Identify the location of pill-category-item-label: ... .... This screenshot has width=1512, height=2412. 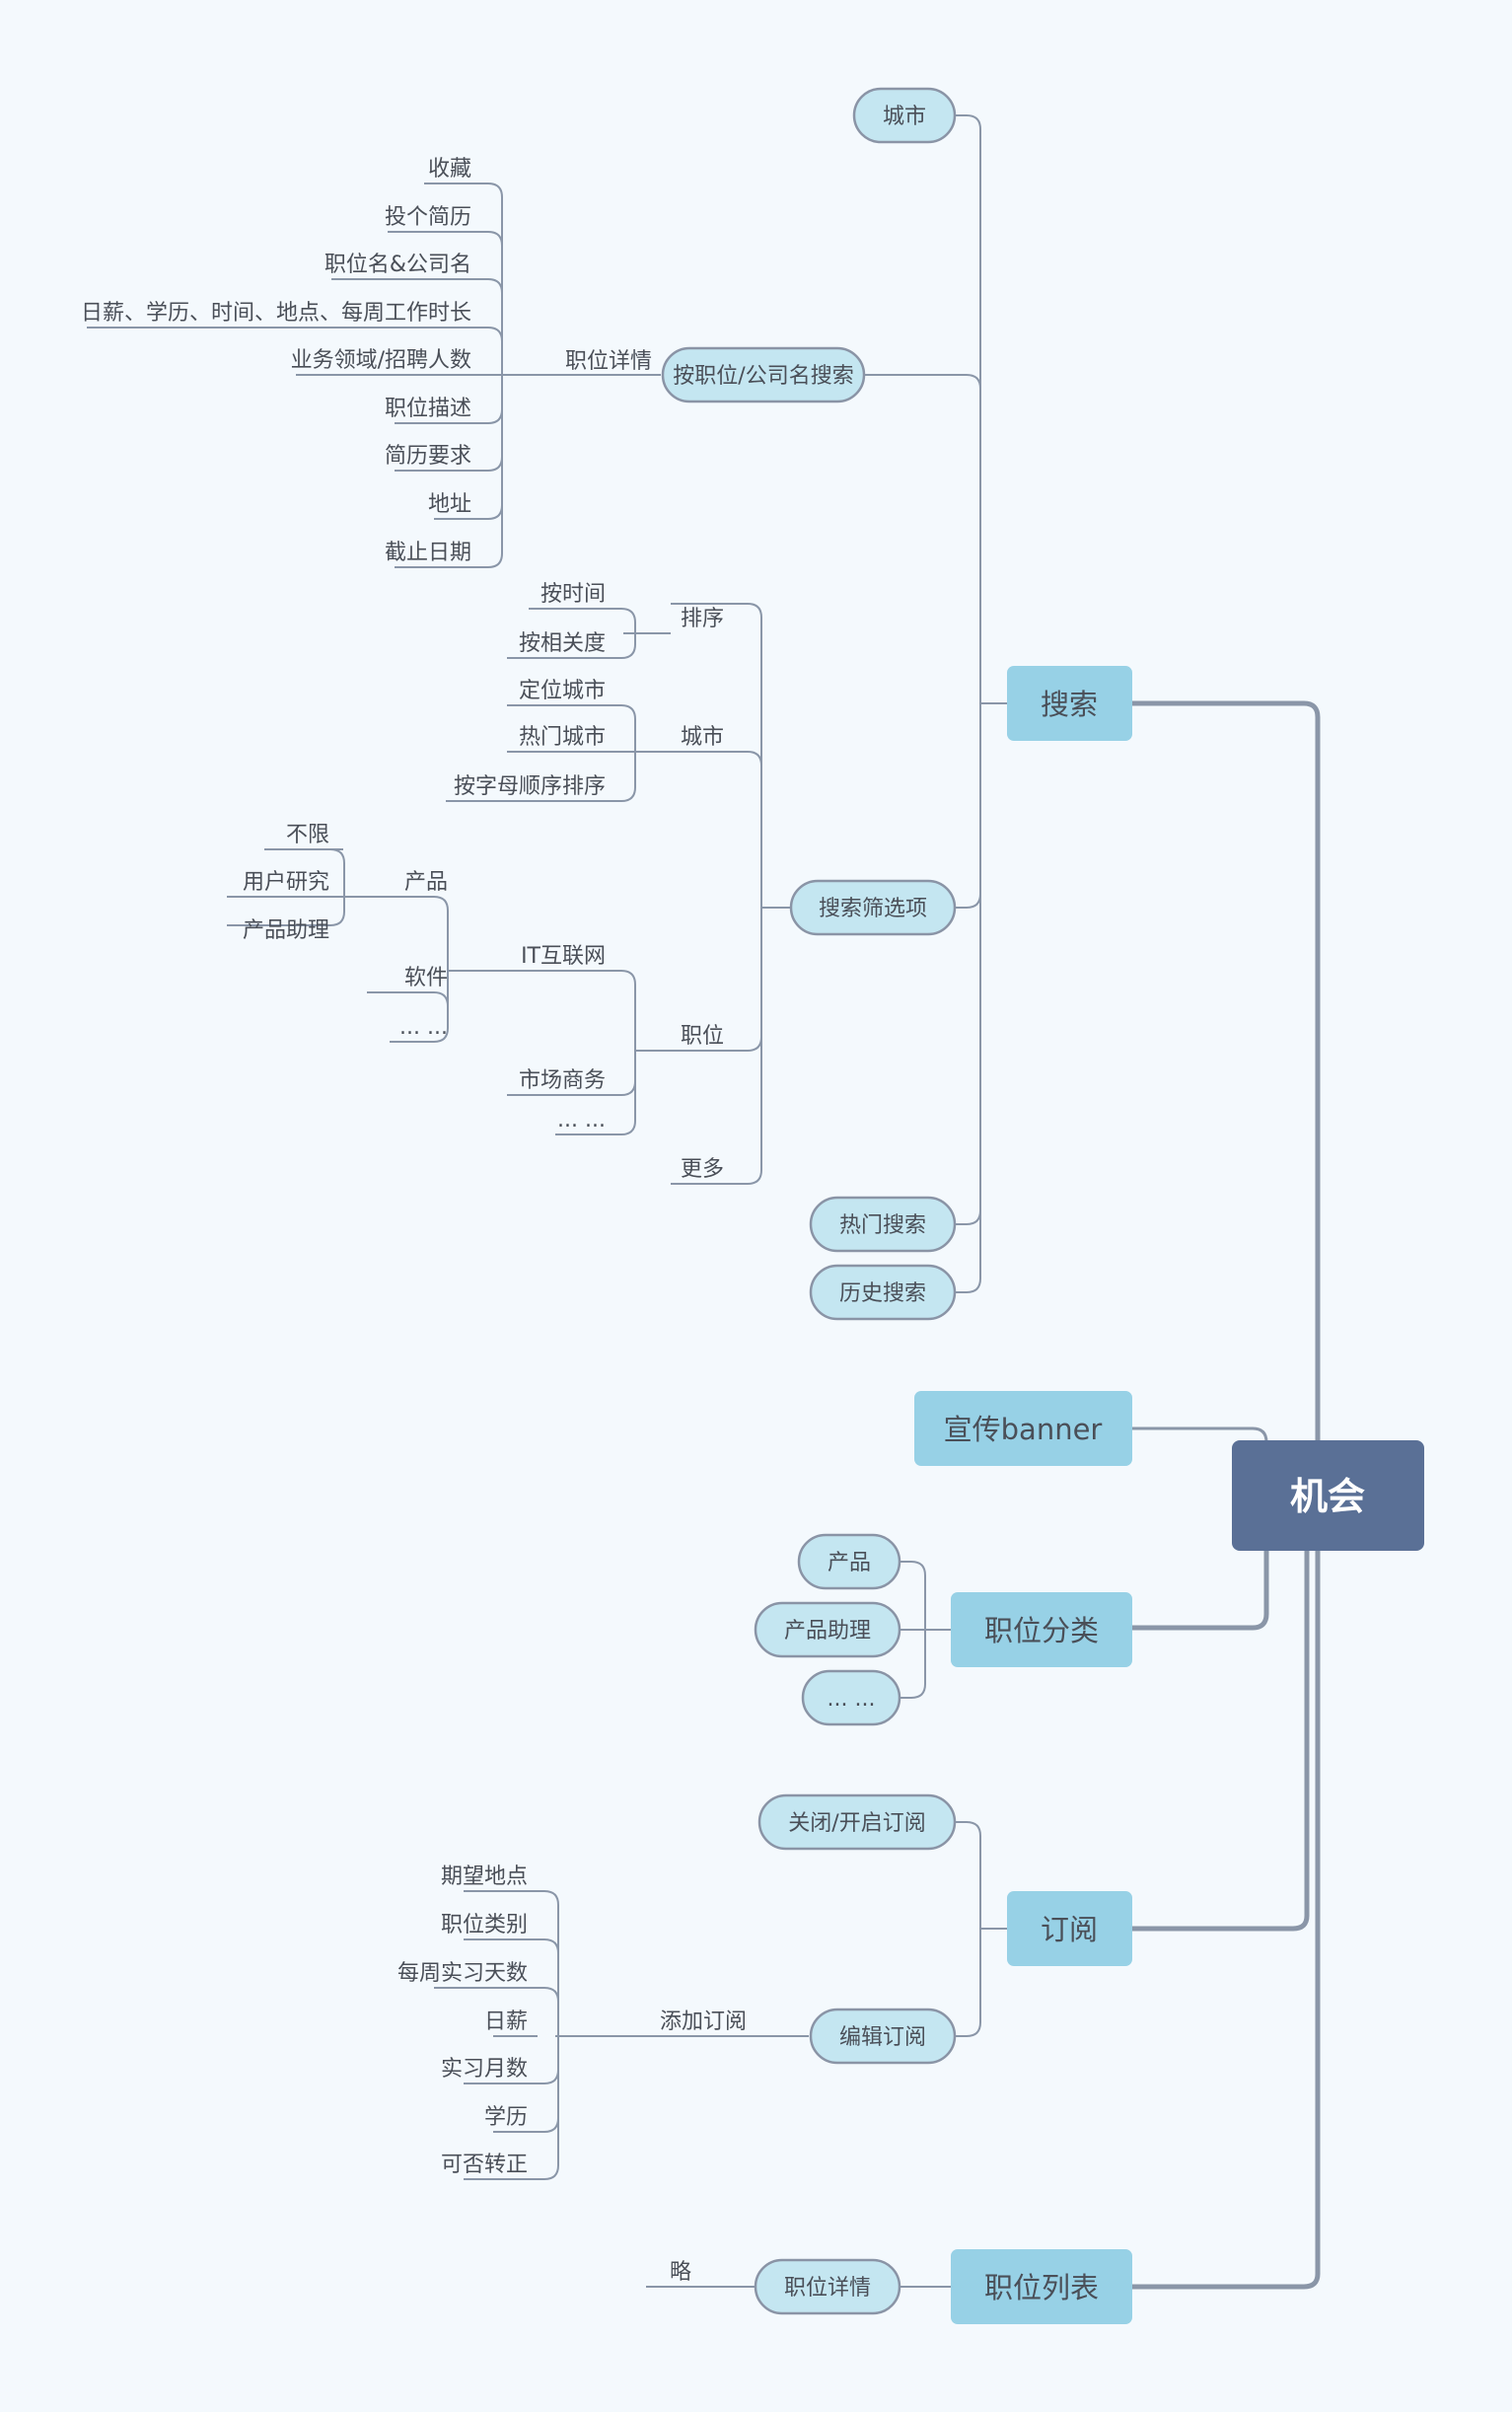
(852, 1699).